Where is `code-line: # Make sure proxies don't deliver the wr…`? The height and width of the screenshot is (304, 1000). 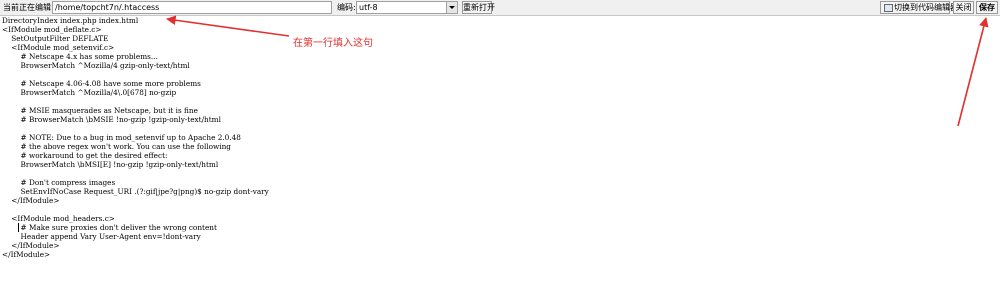 code-line: # Make sure proxies don't deliver the wr… is located at coordinates (109, 227).